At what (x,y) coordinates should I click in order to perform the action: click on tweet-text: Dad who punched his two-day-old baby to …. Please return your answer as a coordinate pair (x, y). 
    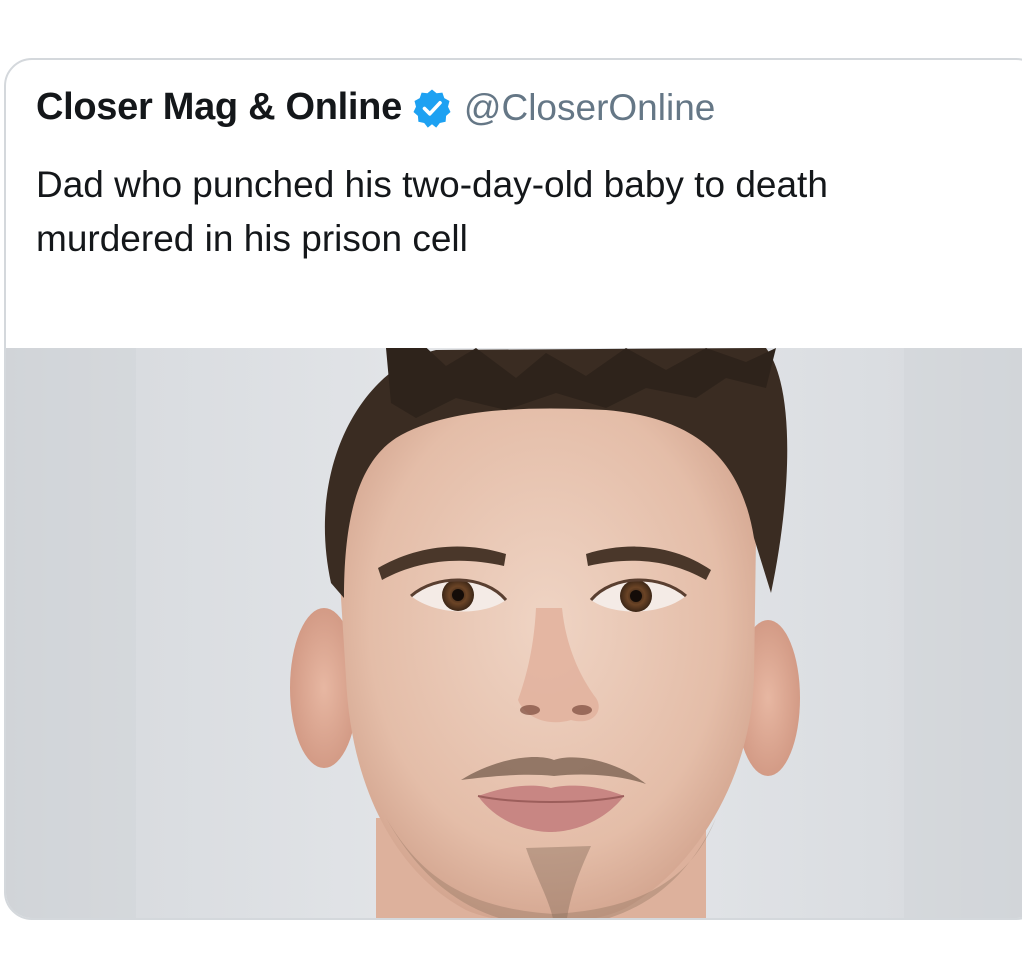
    Looking at the image, I should click on (432, 211).